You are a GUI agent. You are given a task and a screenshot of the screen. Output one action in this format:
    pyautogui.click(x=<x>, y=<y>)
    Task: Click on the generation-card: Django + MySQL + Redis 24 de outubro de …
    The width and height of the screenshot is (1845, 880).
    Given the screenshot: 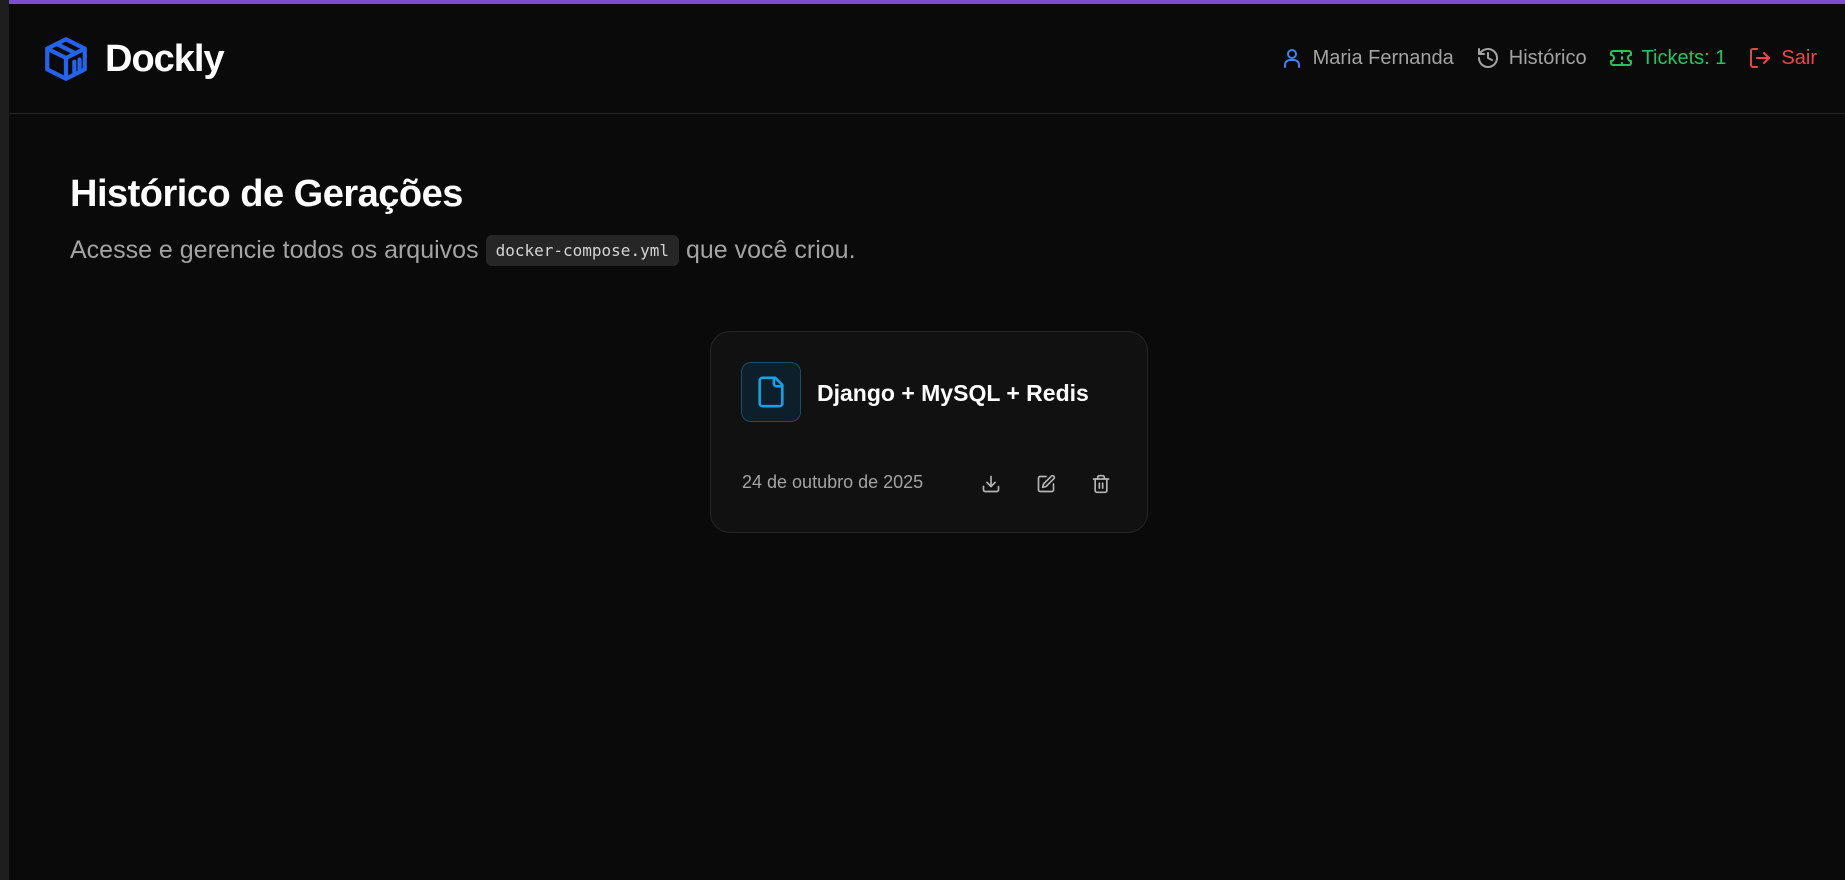 What is the action you would take?
    pyautogui.click(x=929, y=432)
    